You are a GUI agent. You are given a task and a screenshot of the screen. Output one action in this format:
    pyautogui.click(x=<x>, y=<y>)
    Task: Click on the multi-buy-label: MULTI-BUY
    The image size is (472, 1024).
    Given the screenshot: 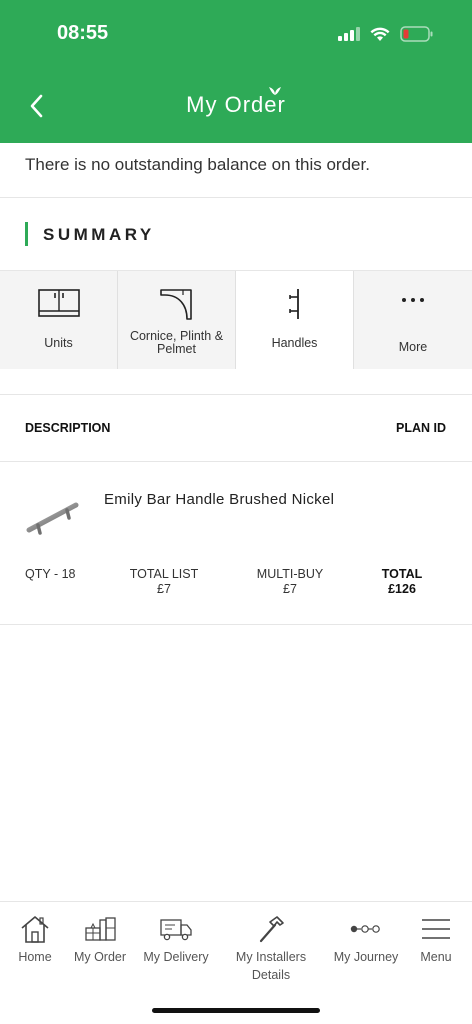 What is the action you would take?
    pyautogui.click(x=290, y=574)
    